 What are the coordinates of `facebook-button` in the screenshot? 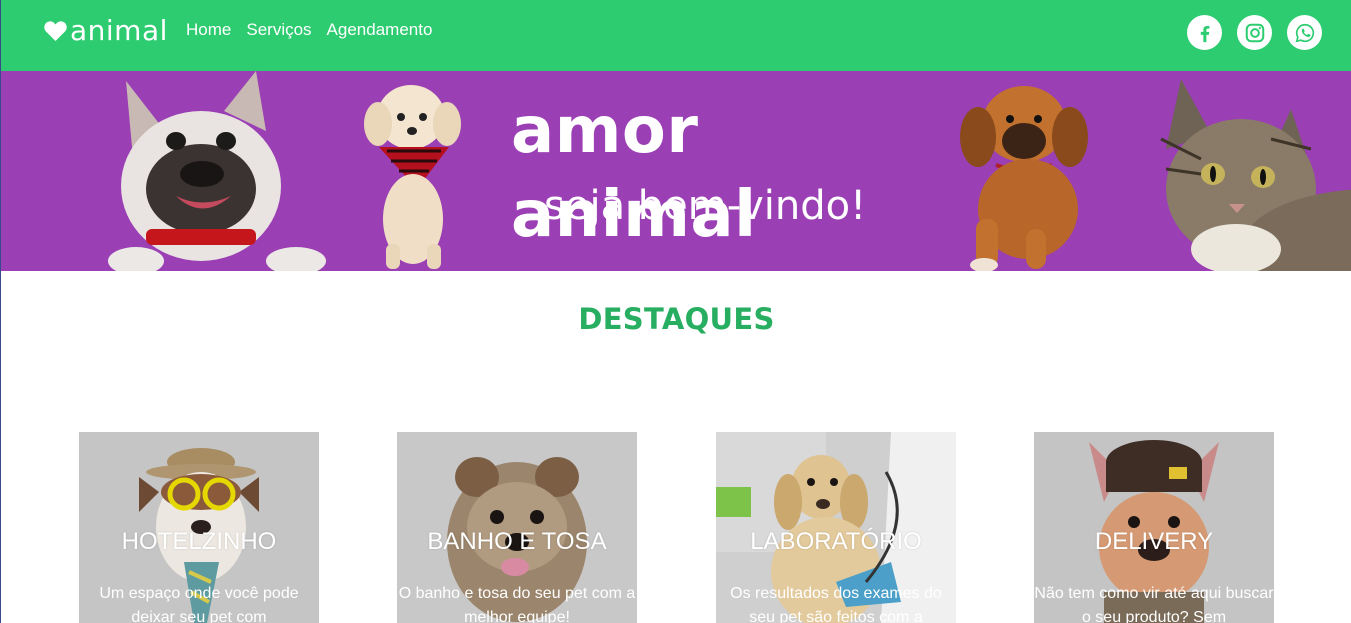 It's located at (1204, 32).